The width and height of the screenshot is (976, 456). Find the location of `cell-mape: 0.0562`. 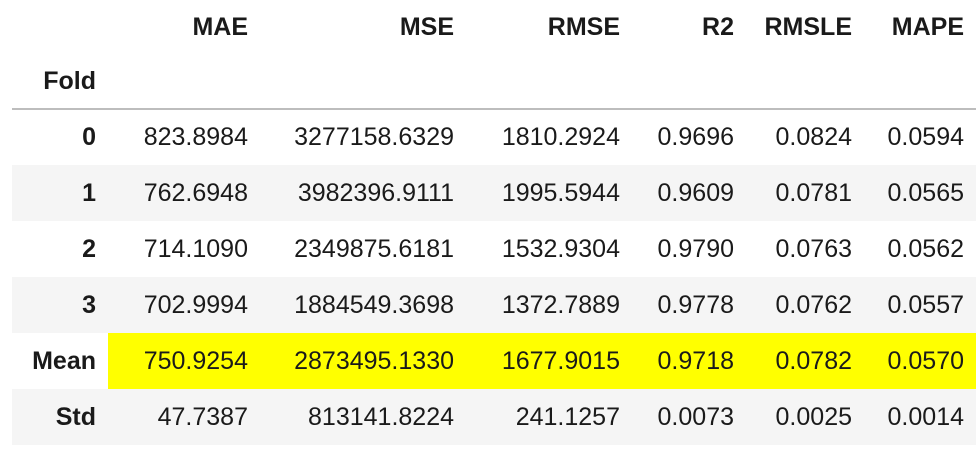

cell-mape: 0.0562 is located at coordinates (925, 248).